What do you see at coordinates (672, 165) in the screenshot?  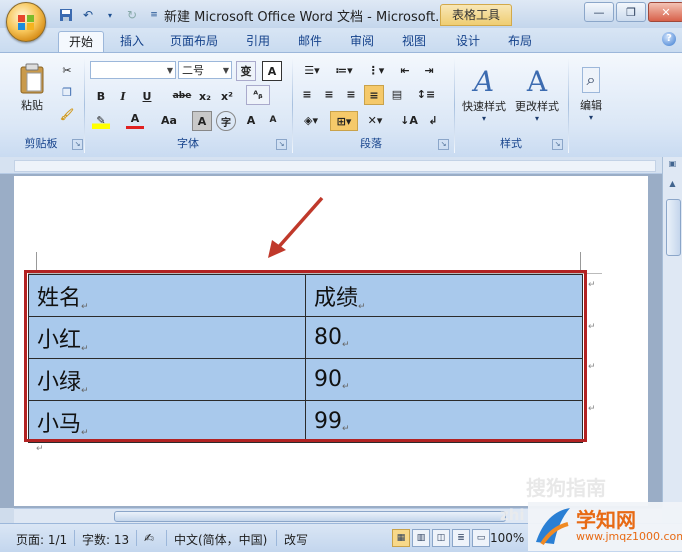 I see `ruler-toggle-icon: ▣` at bounding box center [672, 165].